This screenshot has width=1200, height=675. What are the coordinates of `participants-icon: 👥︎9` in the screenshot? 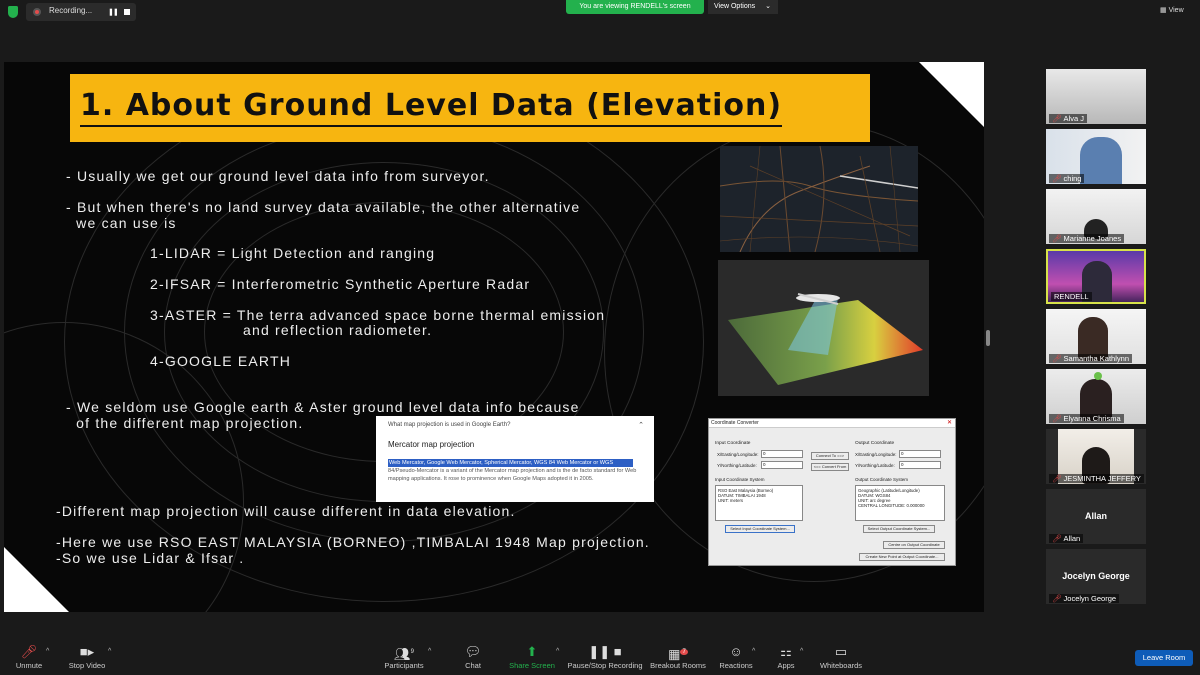 It's located at (404, 654).